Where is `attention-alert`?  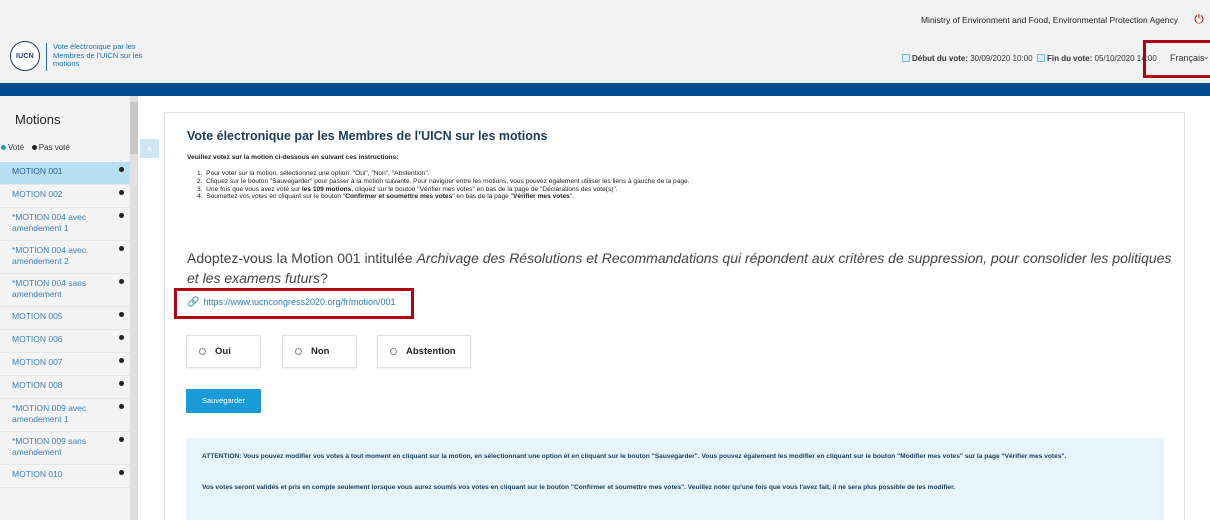 attention-alert is located at coordinates (675, 479).